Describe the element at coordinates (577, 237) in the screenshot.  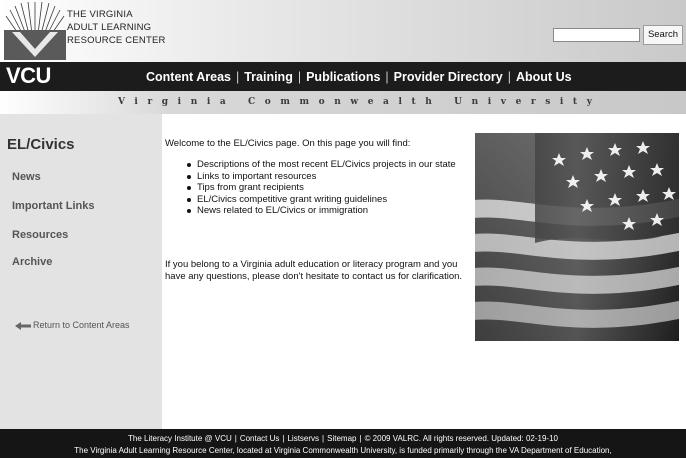
I see `american-flag-image` at that location.